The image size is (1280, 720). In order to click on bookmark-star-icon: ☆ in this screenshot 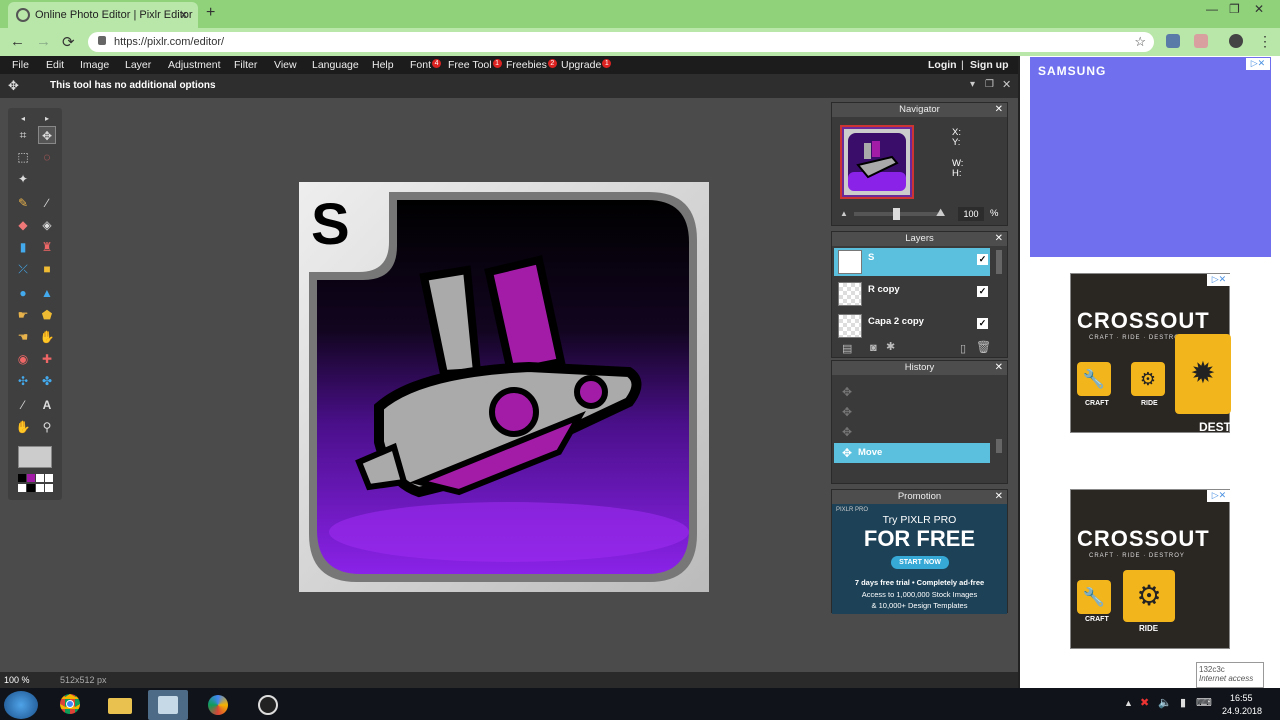, I will do `click(1140, 42)`.